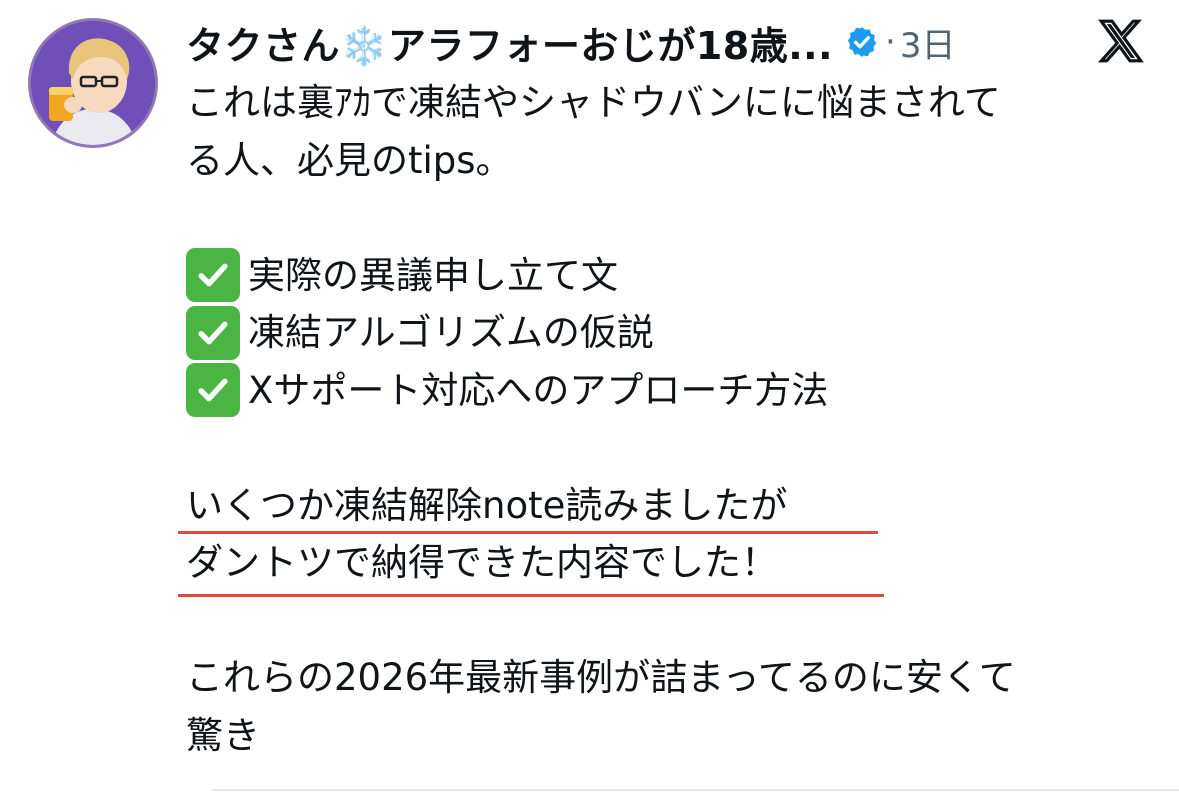 The image size is (1179, 792). I want to click on verified-badge-icon, so click(862, 42).